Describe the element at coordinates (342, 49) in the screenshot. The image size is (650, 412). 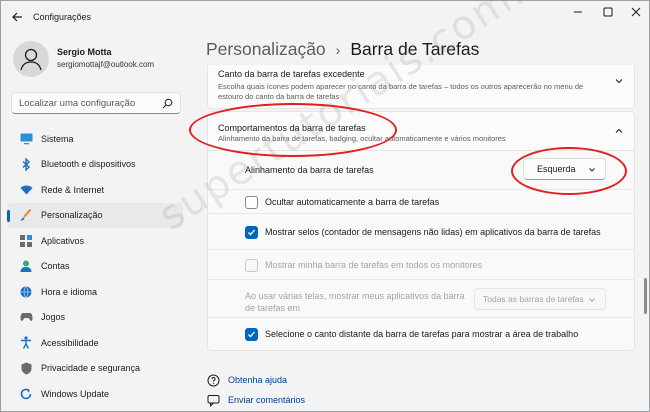
I see `breadcrumb: Personalização › Barra de Tarefas` at that location.